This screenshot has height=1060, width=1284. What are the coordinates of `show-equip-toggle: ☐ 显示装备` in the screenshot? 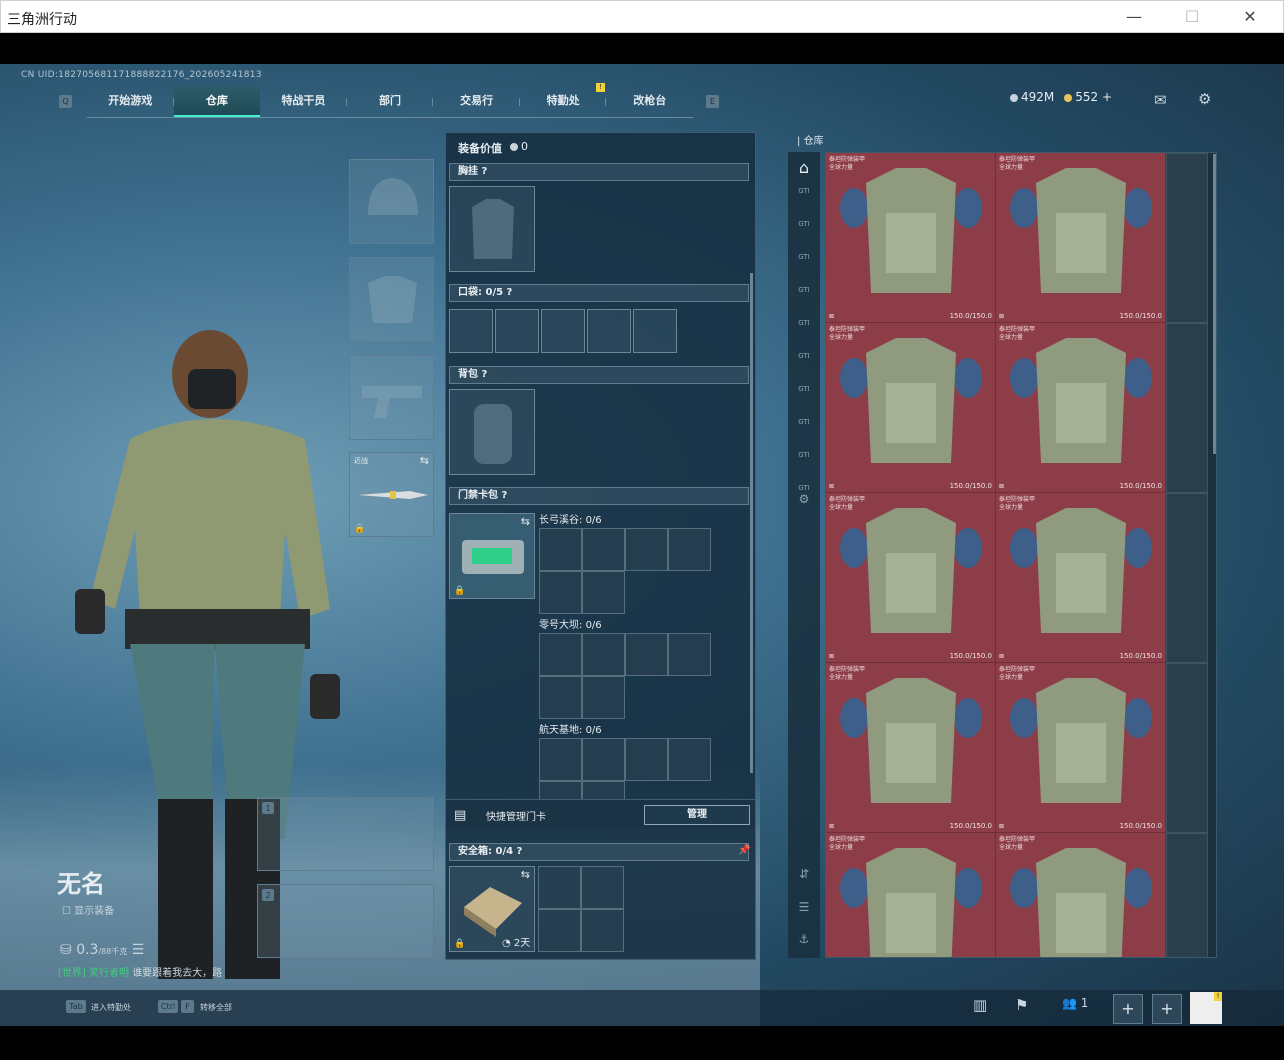 It's located at (88, 909).